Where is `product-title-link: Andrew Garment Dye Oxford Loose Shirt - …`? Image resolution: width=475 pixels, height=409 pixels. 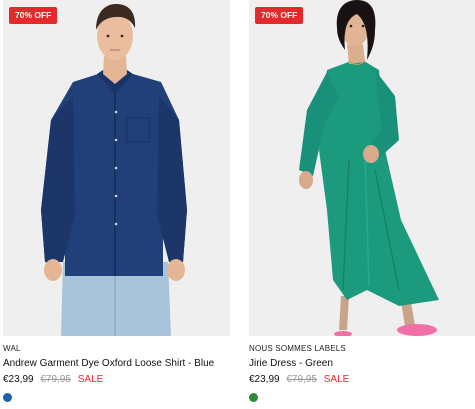
product-title-link: Andrew Garment Dye Oxford Loose Shirt - … is located at coordinates (116, 363).